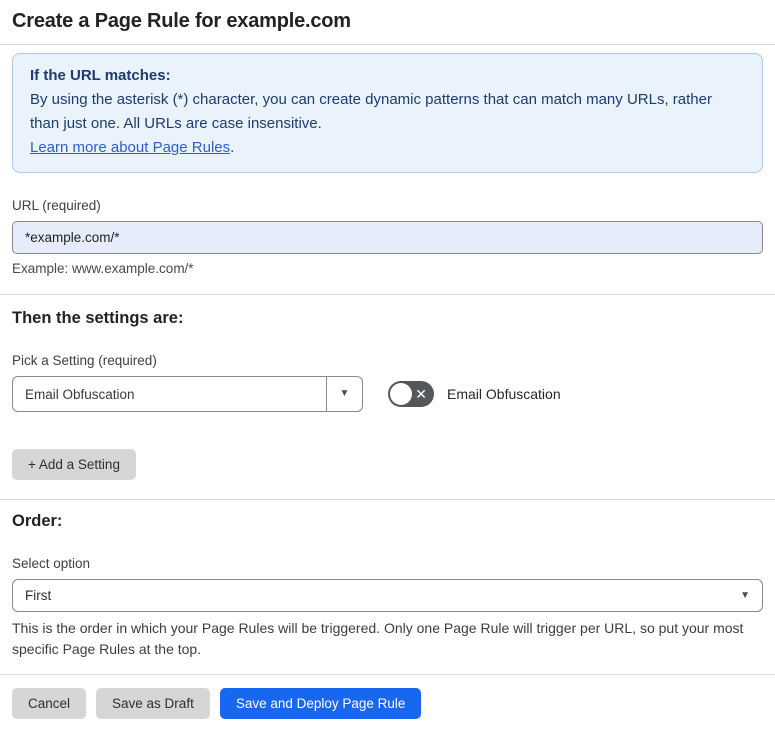 The image size is (775, 735). Describe the element at coordinates (84, 360) in the screenshot. I see `setting-picker-label: Pick a Setting (required)` at that location.